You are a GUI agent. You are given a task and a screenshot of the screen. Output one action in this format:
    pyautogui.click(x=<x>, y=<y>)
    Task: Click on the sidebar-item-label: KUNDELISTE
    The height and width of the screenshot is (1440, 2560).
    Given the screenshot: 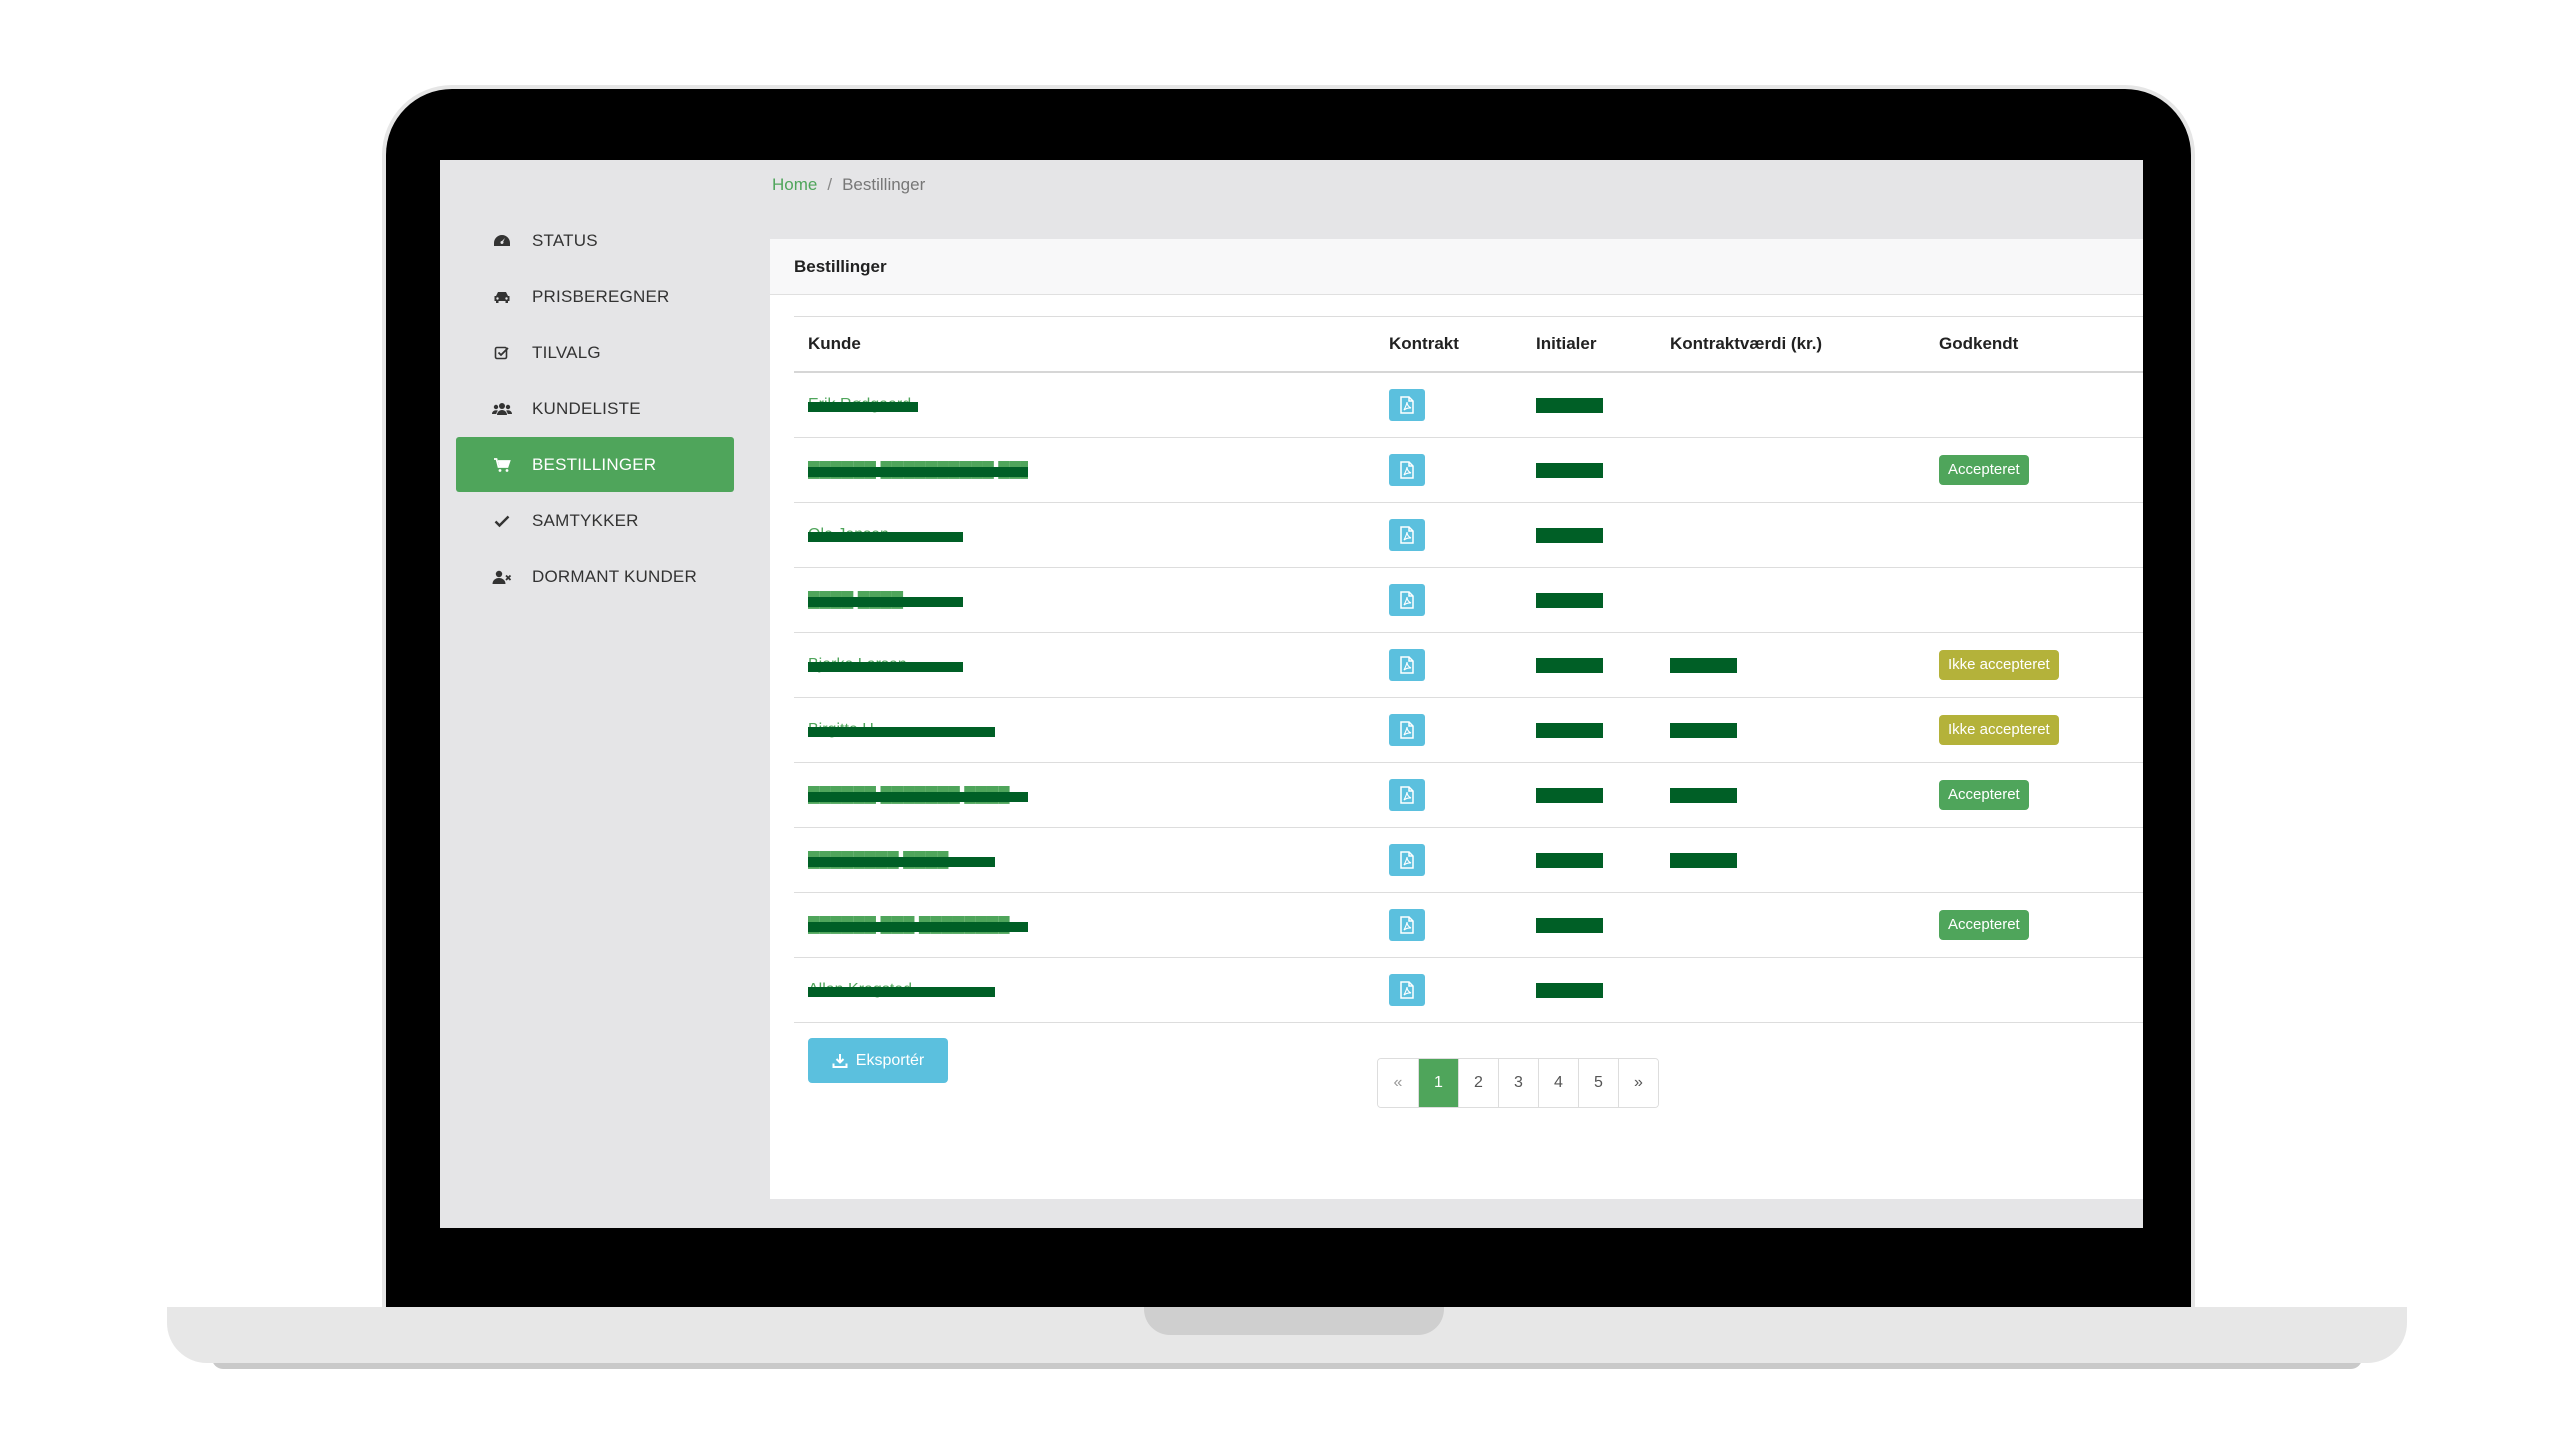 What is the action you would take?
    pyautogui.click(x=586, y=408)
    